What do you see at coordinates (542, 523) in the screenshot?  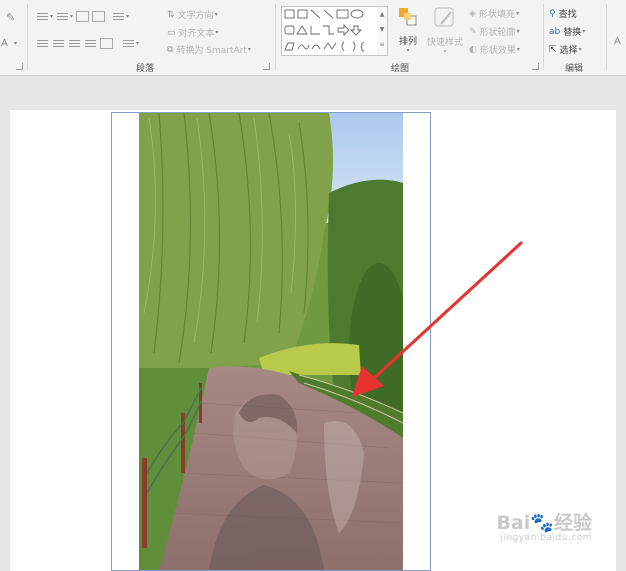 I see `paw-icon: 🐾` at bounding box center [542, 523].